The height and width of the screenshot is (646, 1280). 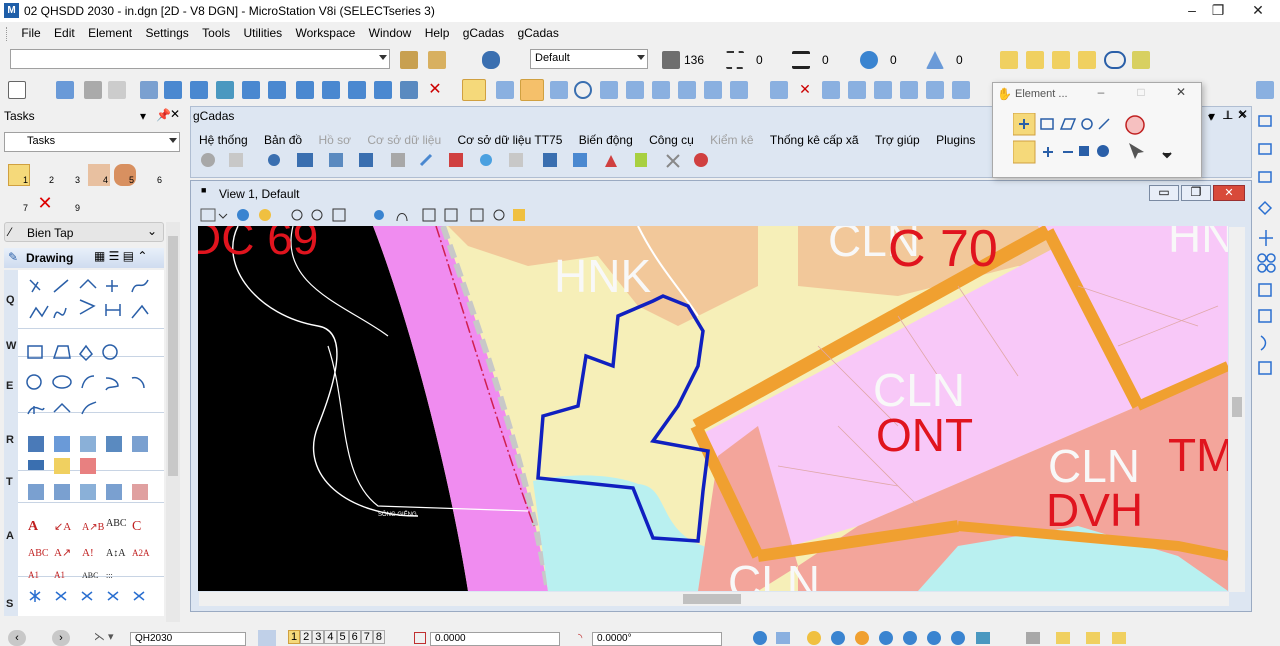 I want to click on circle-tool-icon, so click(x=583, y=90).